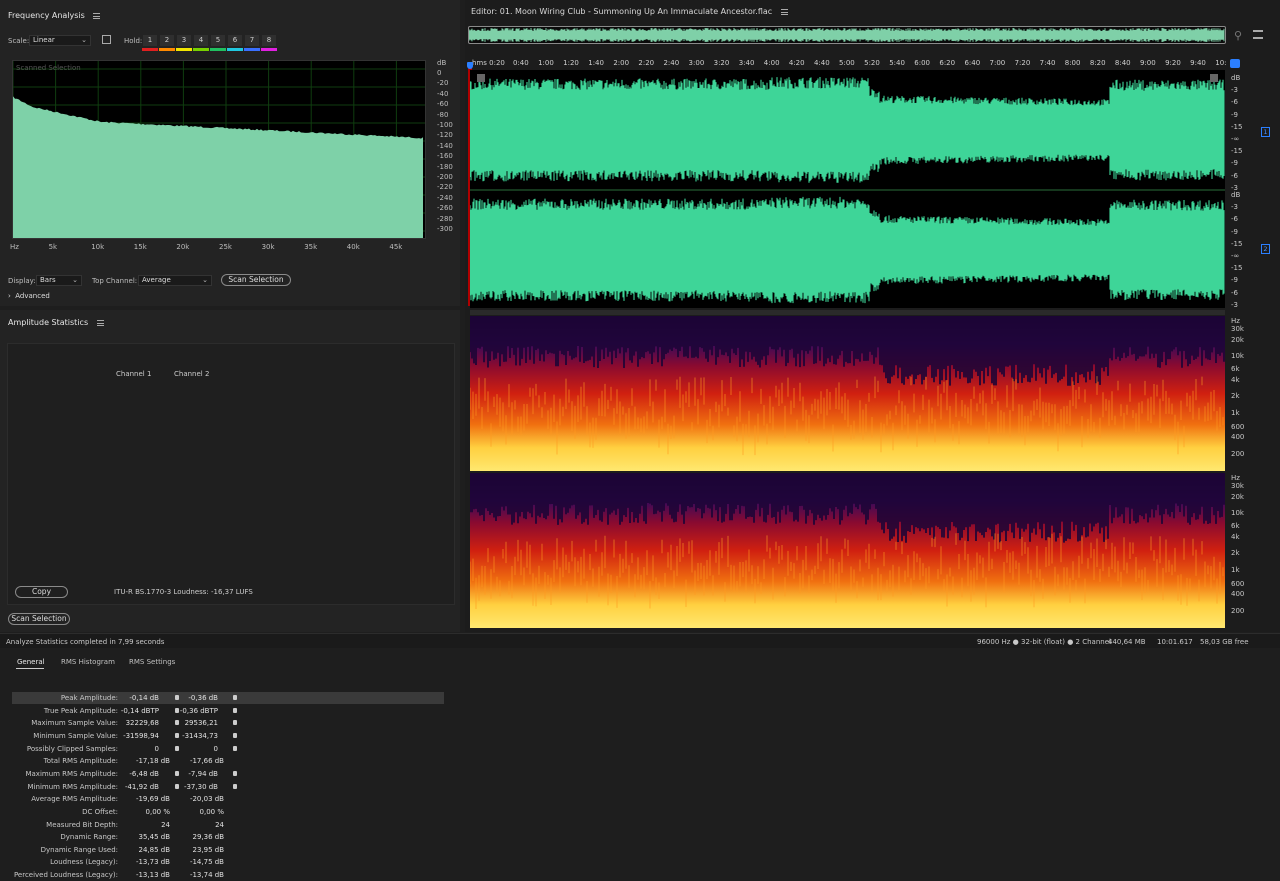 Image resolution: width=1280 pixels, height=881 pixels. Describe the element at coordinates (80, 761) in the screenshot. I see `stat-label: Total RMS Amplitude:` at that location.